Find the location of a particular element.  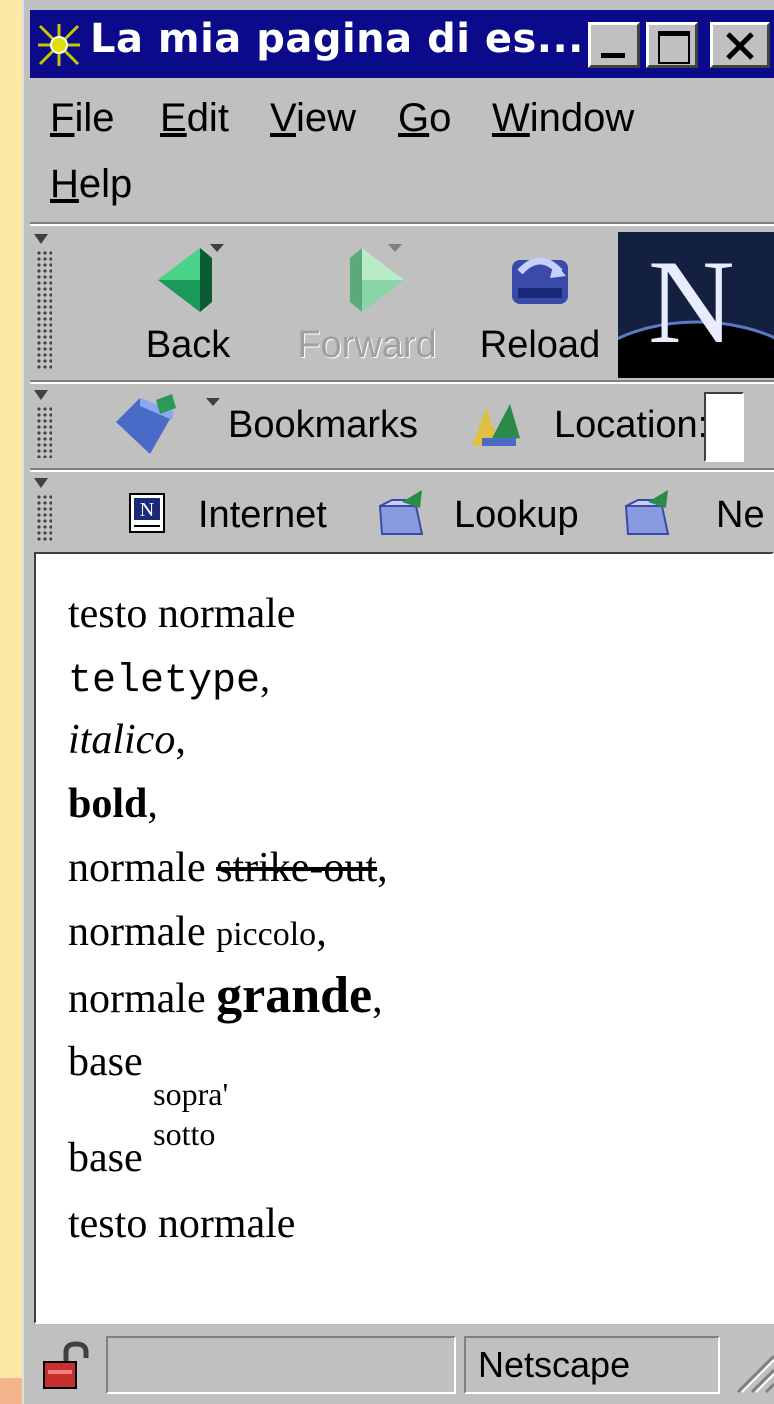

content-line-strike: normale strike-out, is located at coordinates (228, 868).